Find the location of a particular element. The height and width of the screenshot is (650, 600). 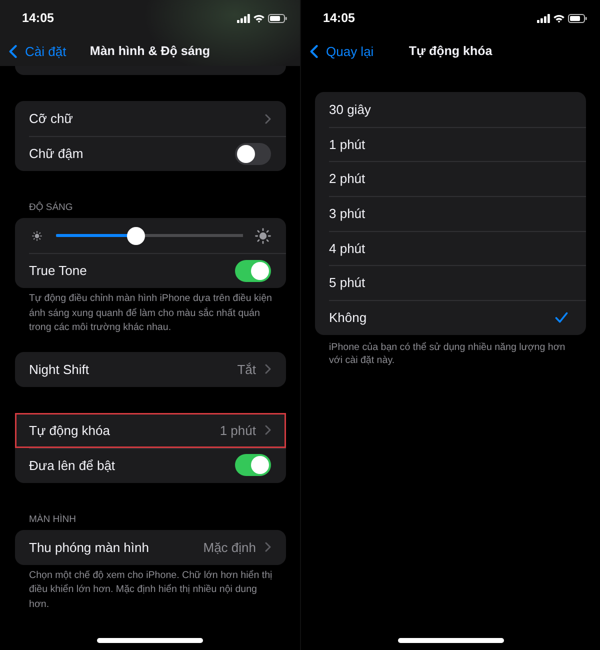

option-label: 30 giây is located at coordinates (350, 109).